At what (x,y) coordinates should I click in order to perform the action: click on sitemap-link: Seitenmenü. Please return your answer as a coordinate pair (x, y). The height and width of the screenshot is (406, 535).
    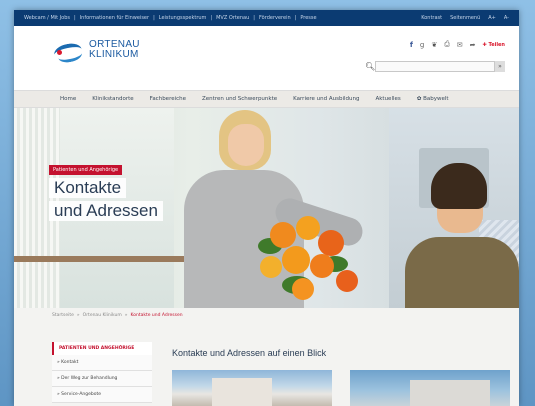
    Looking at the image, I should click on (465, 18).